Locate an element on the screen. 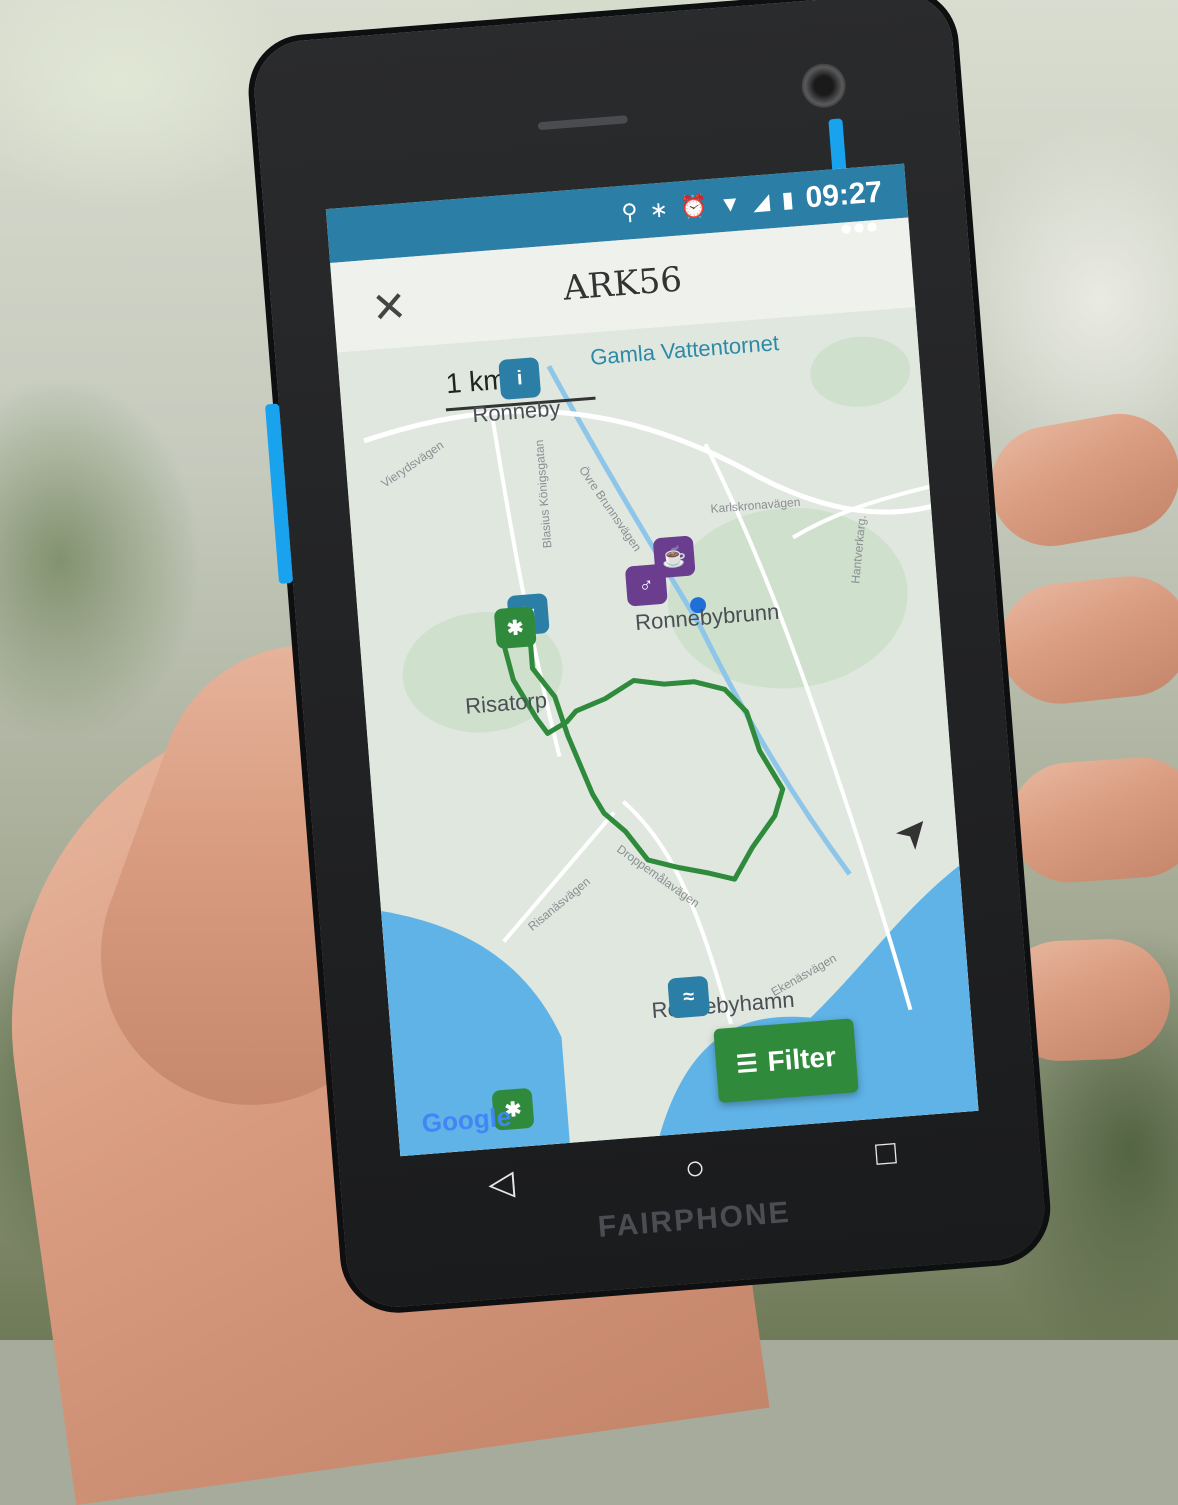 This screenshot has width=1178, height=1505. swim-marker: ≈ is located at coordinates (689, 997).